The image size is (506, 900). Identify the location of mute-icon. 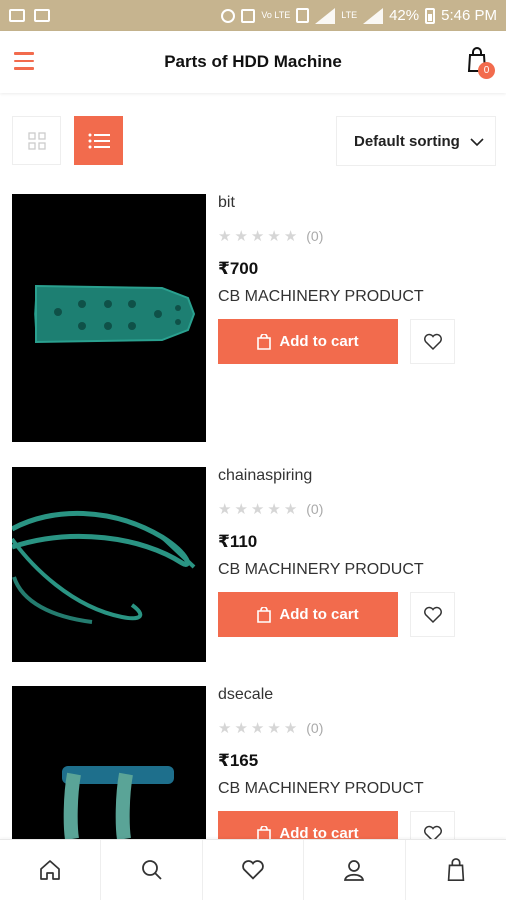
(248, 15).